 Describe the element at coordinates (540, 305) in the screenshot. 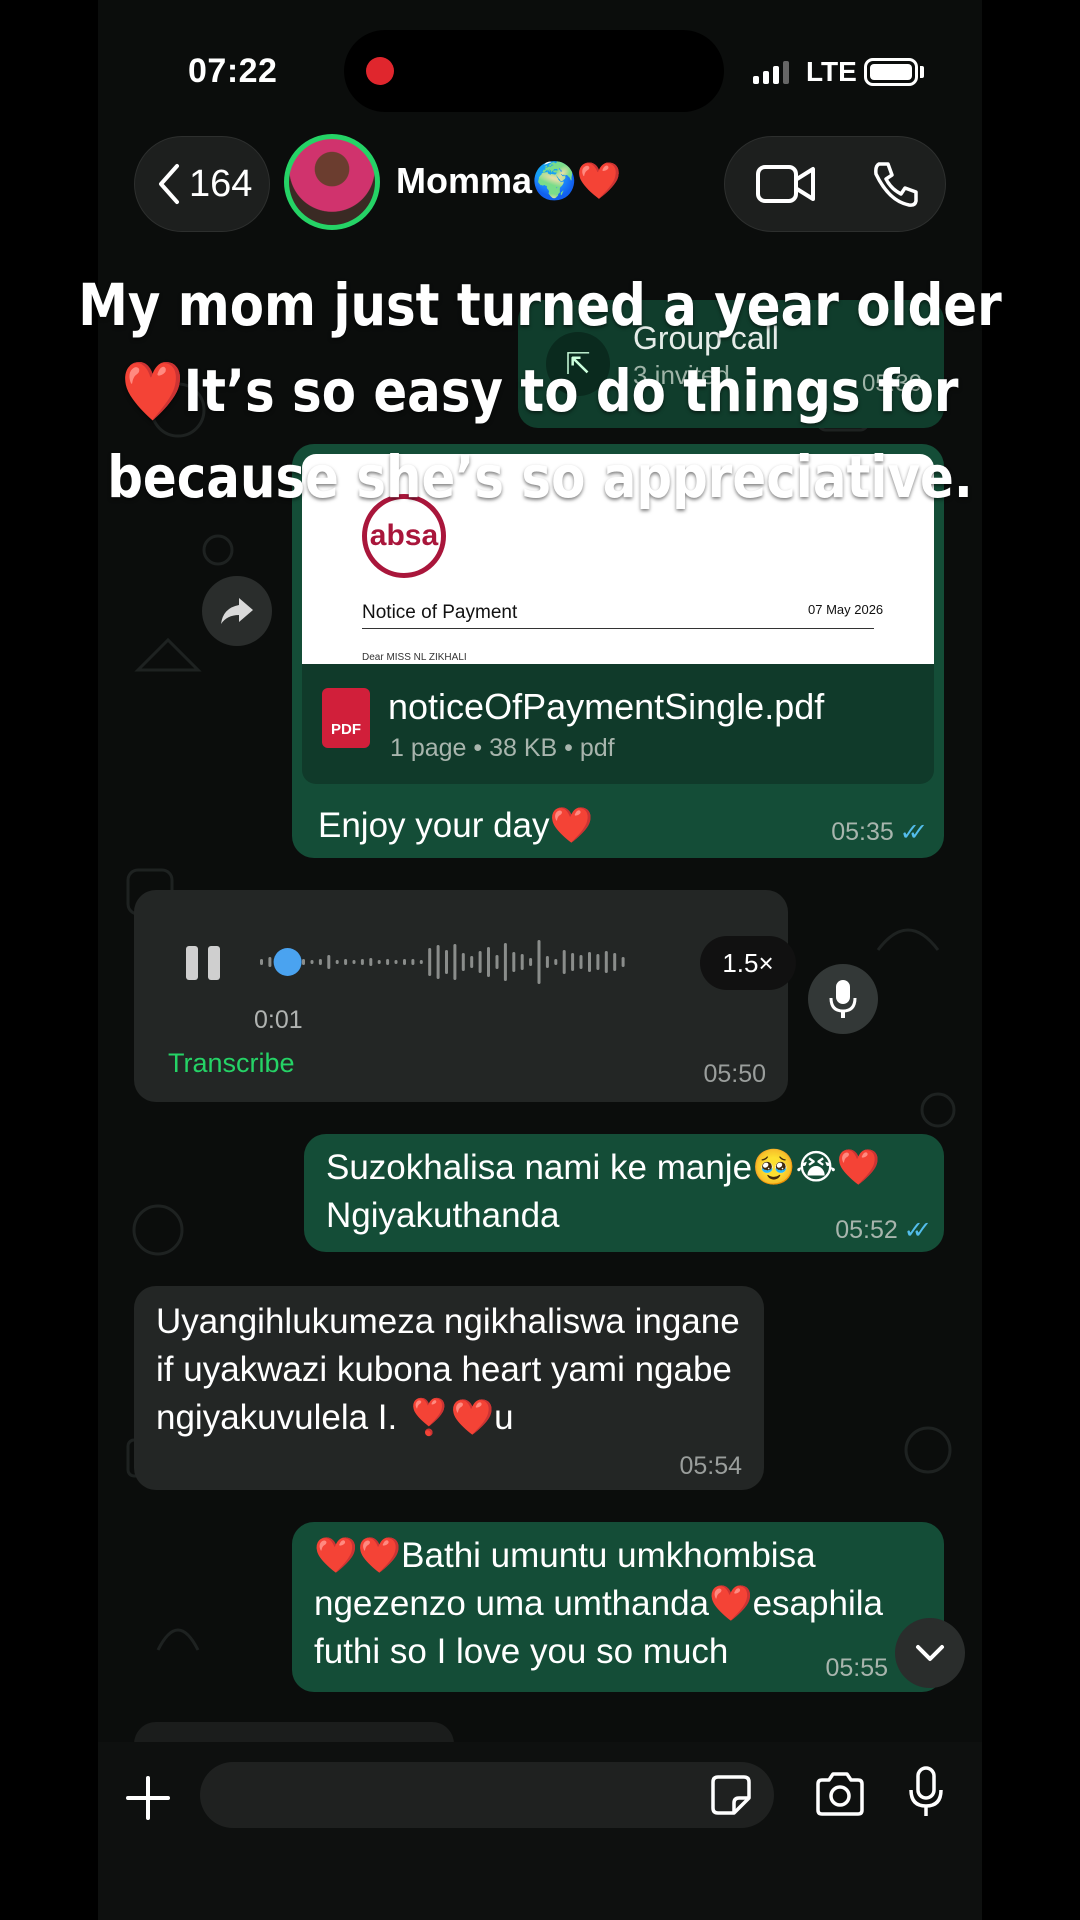

I see `caption-line: My mom just turned a year older` at that location.